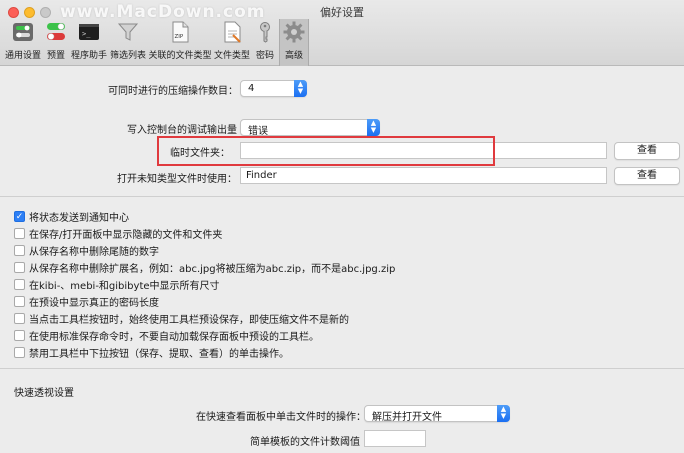  What do you see at coordinates (182, 130) in the screenshot?
I see `console-output-label: 写入控制台的调试输出量` at bounding box center [182, 130].